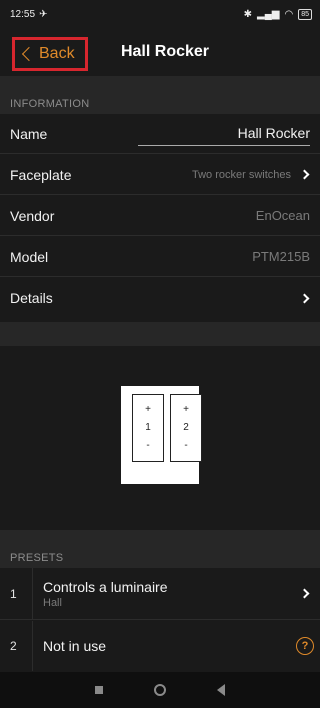 This screenshot has height=708, width=320. I want to click on rocker-1-number: 1, so click(148, 427).